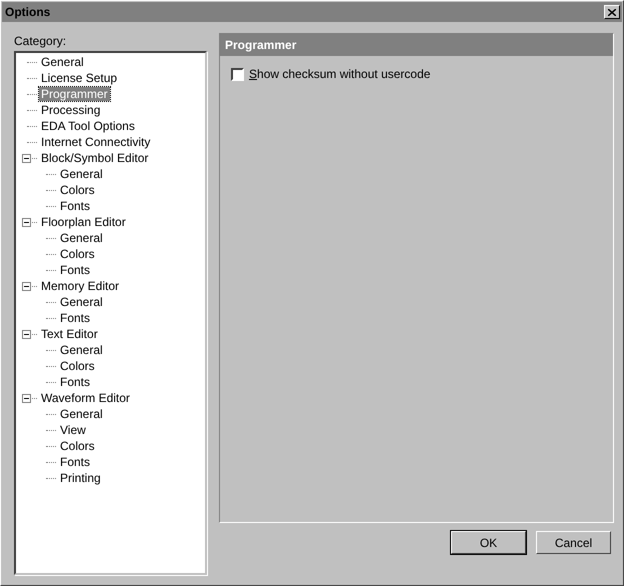  Describe the element at coordinates (73, 430) in the screenshot. I see `tree-item: View` at that location.